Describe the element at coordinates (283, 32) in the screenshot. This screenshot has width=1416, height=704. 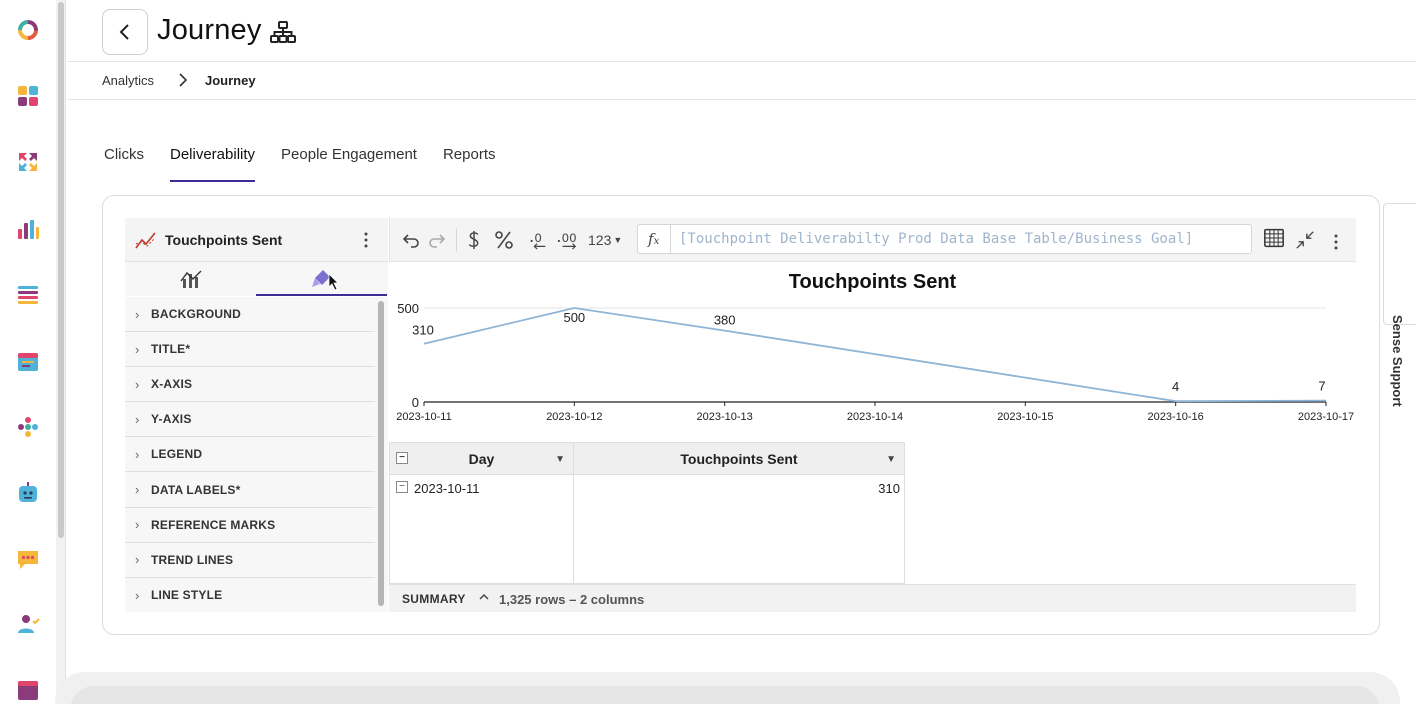
I see `hierarchy-icon` at that location.